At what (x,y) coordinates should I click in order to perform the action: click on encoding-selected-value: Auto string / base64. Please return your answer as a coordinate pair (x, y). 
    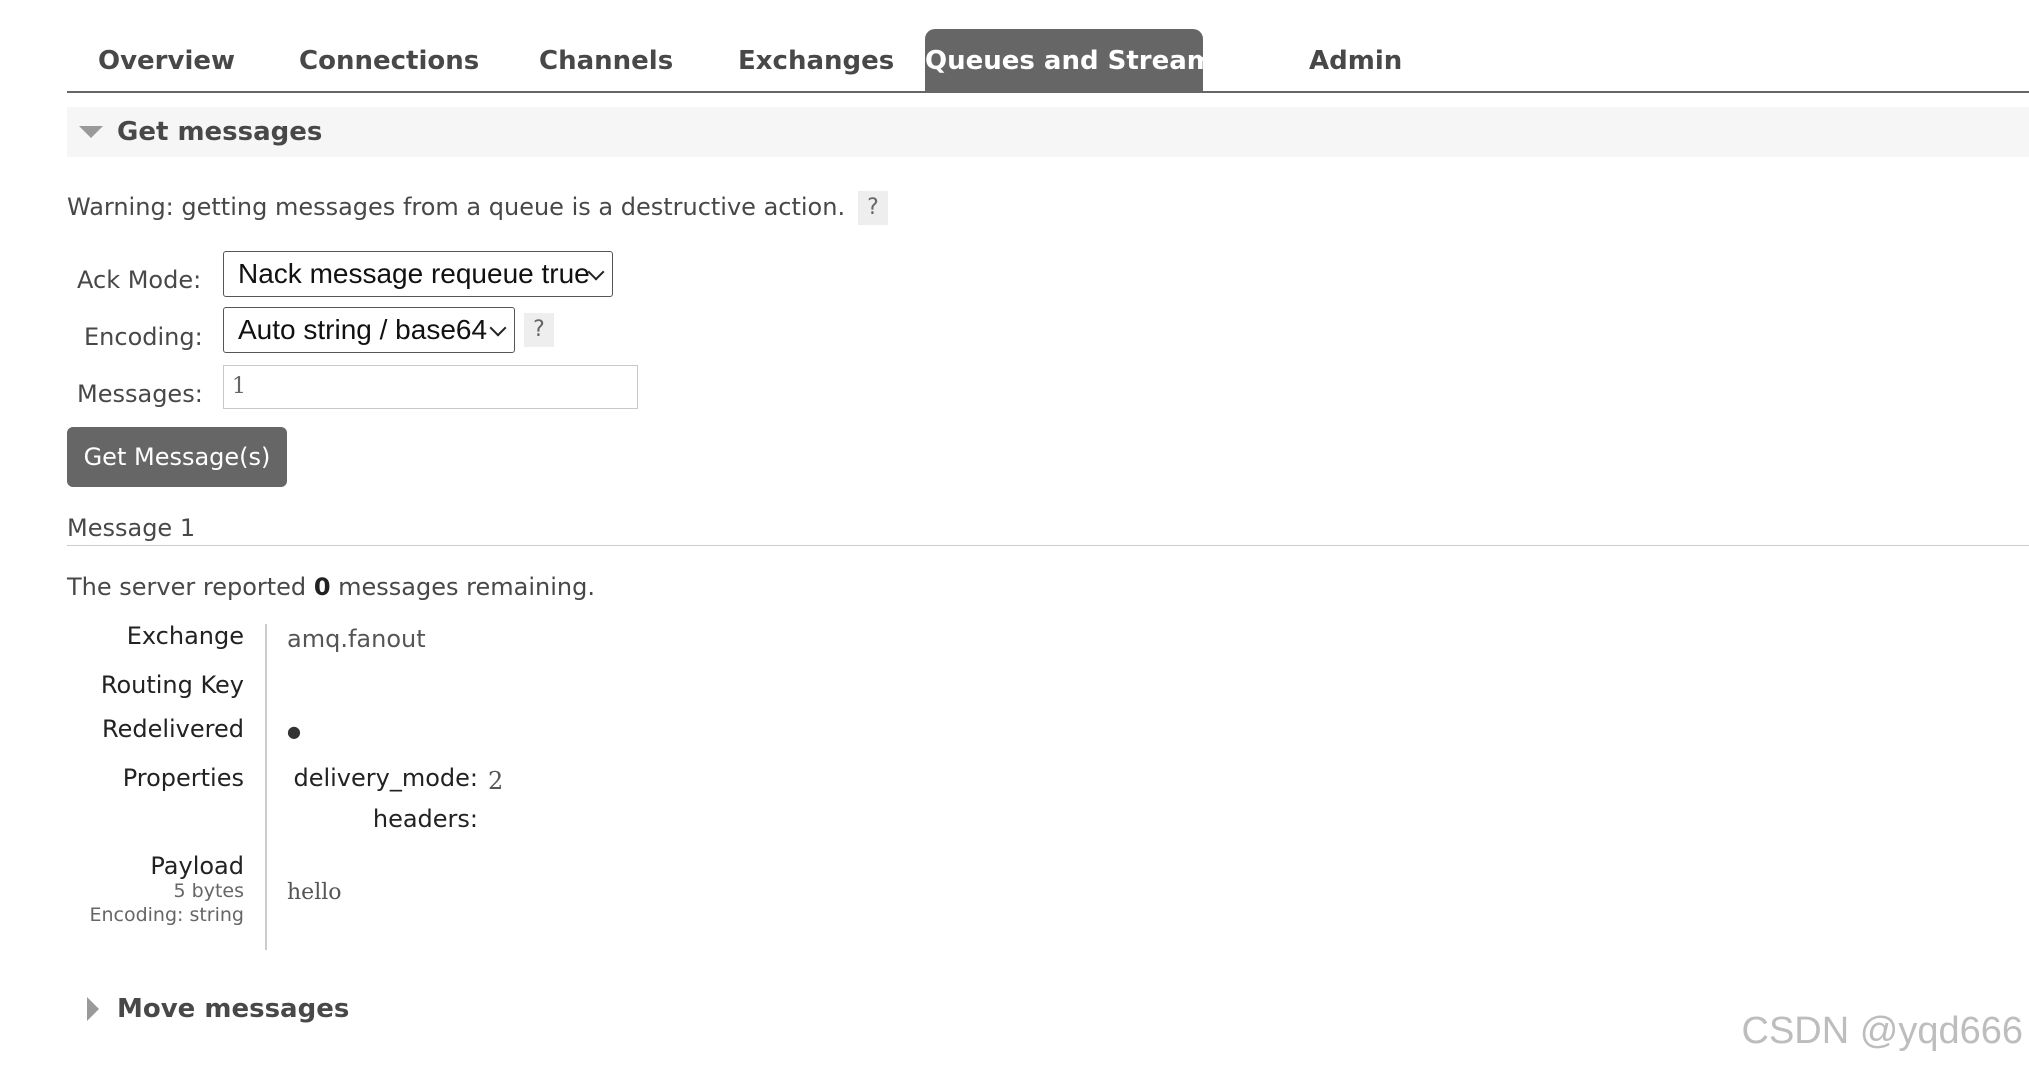
    Looking at the image, I should click on (363, 329).